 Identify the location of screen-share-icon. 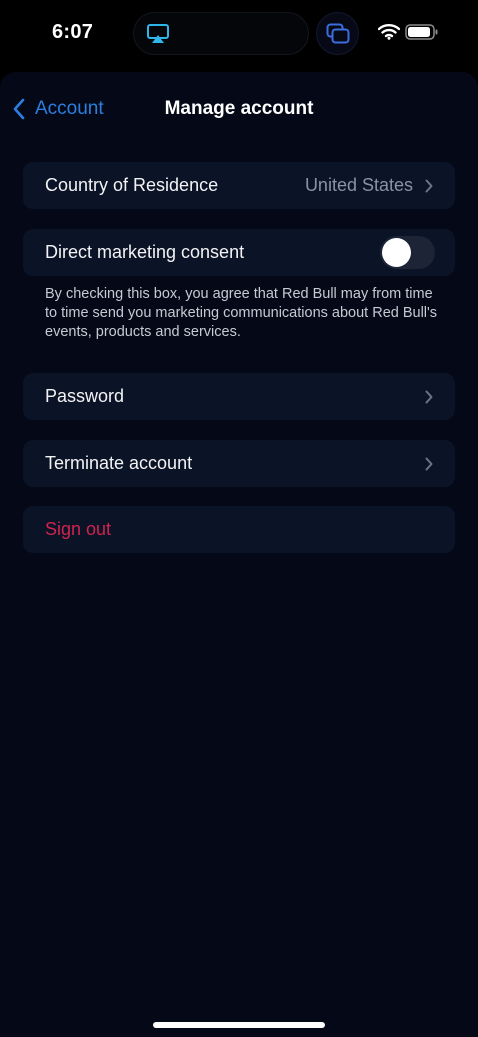
(338, 33).